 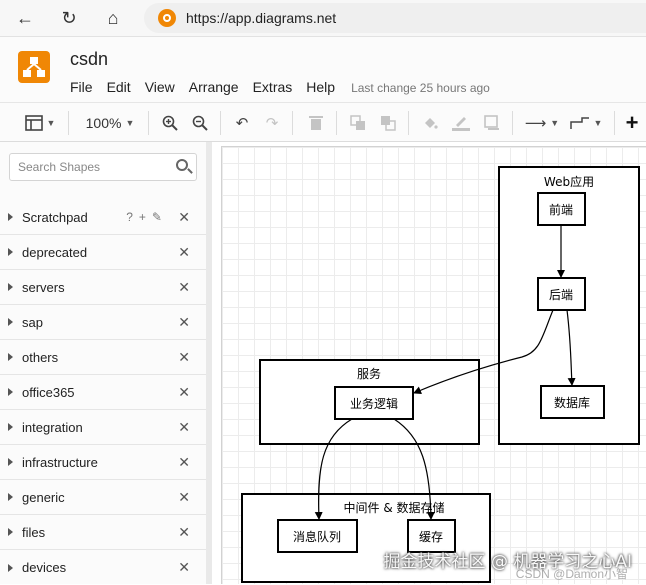 What do you see at coordinates (103, 462) in the screenshot?
I see `library-infrastructure: infrastructure ✕` at bounding box center [103, 462].